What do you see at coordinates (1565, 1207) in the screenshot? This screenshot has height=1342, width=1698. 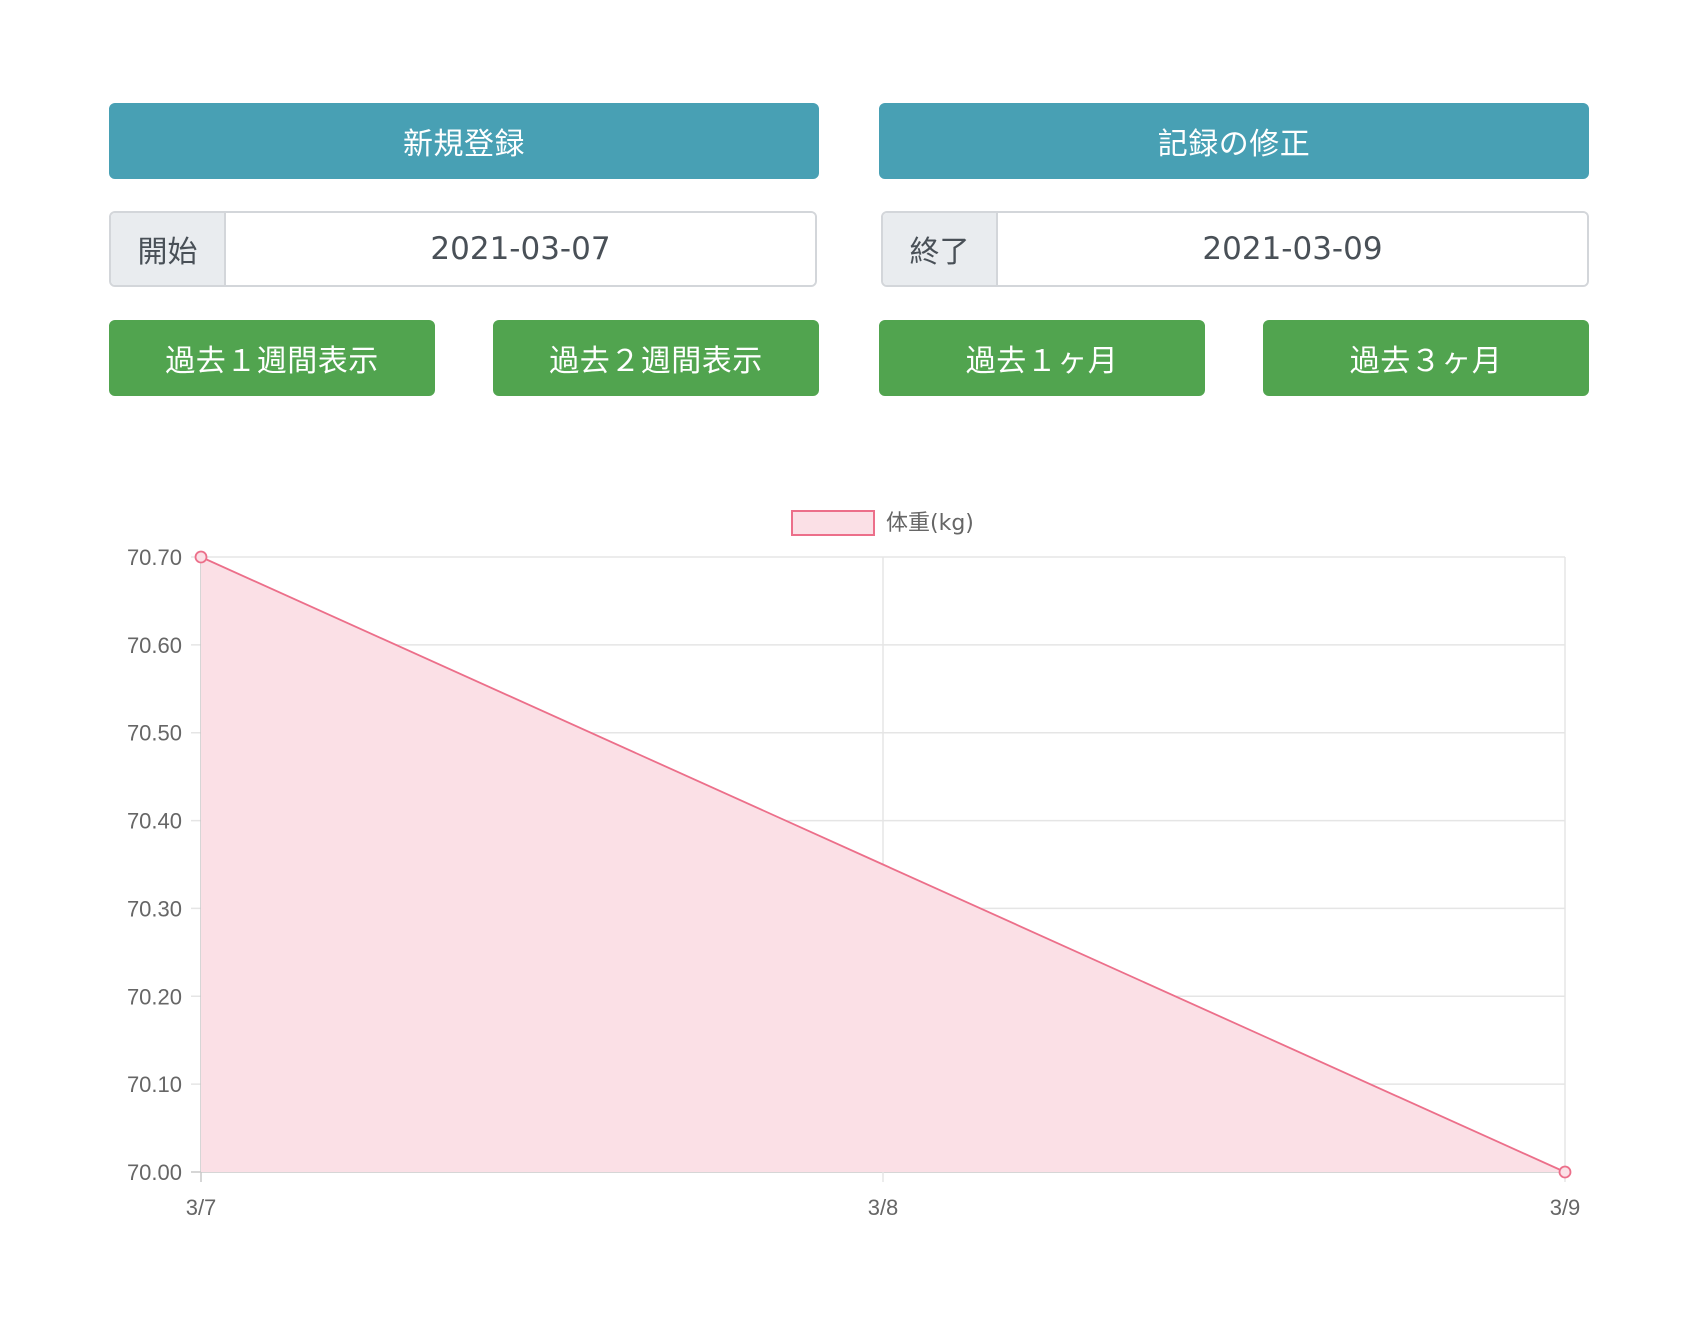 I see `x-tick-label: 3/9` at bounding box center [1565, 1207].